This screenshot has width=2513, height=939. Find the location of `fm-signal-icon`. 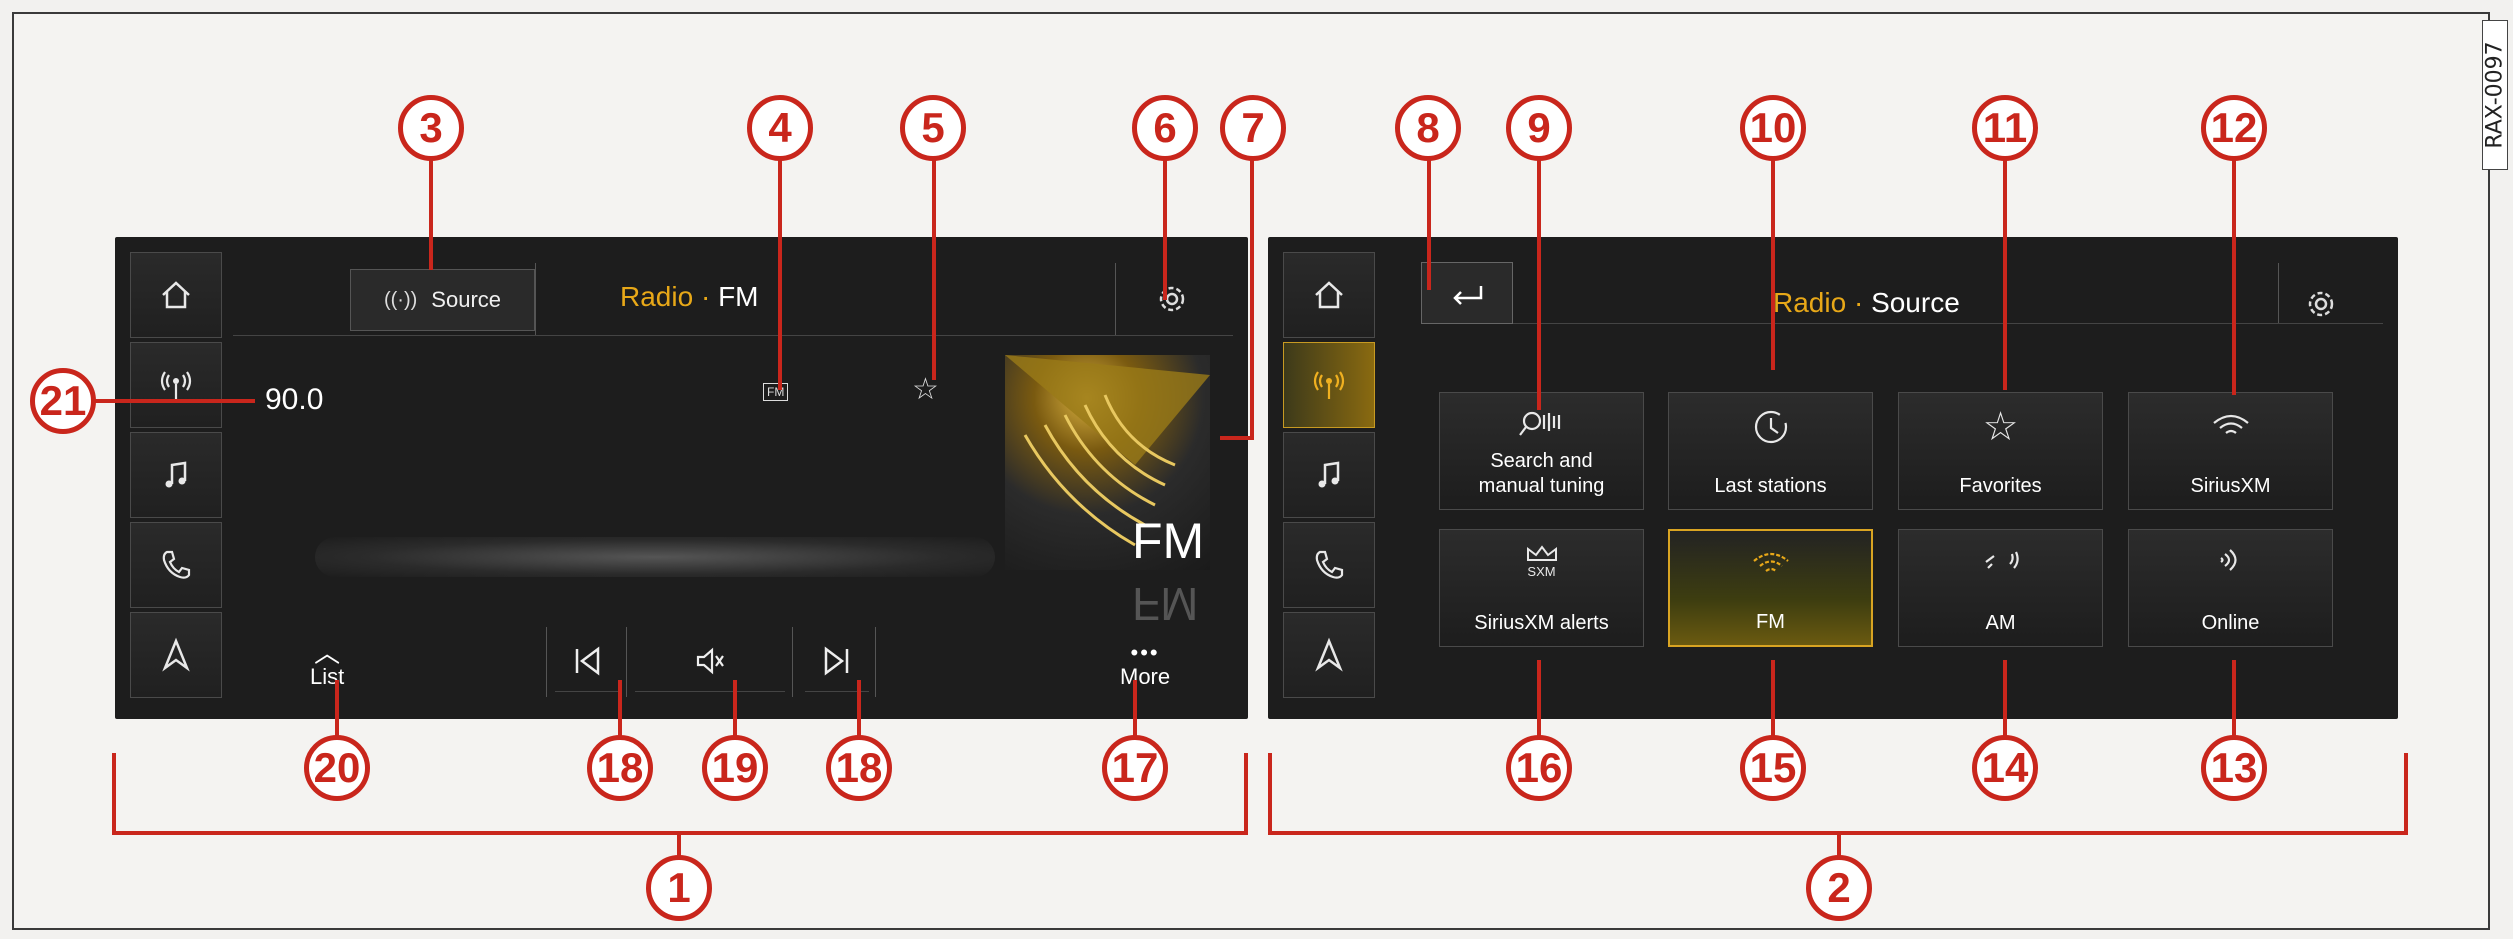

fm-signal-icon is located at coordinates (1770, 562).